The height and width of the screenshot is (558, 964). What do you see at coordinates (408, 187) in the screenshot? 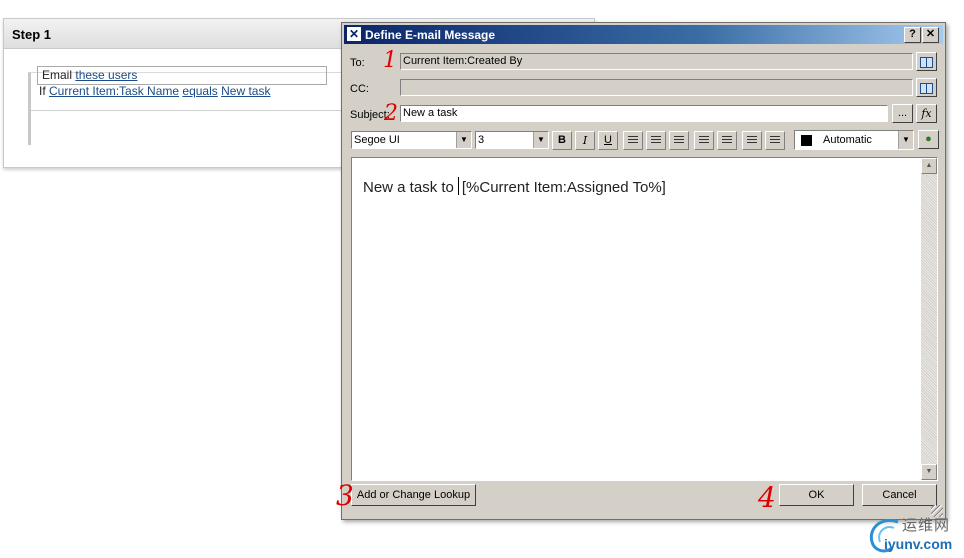
I see `body-text: New a task to` at bounding box center [408, 187].